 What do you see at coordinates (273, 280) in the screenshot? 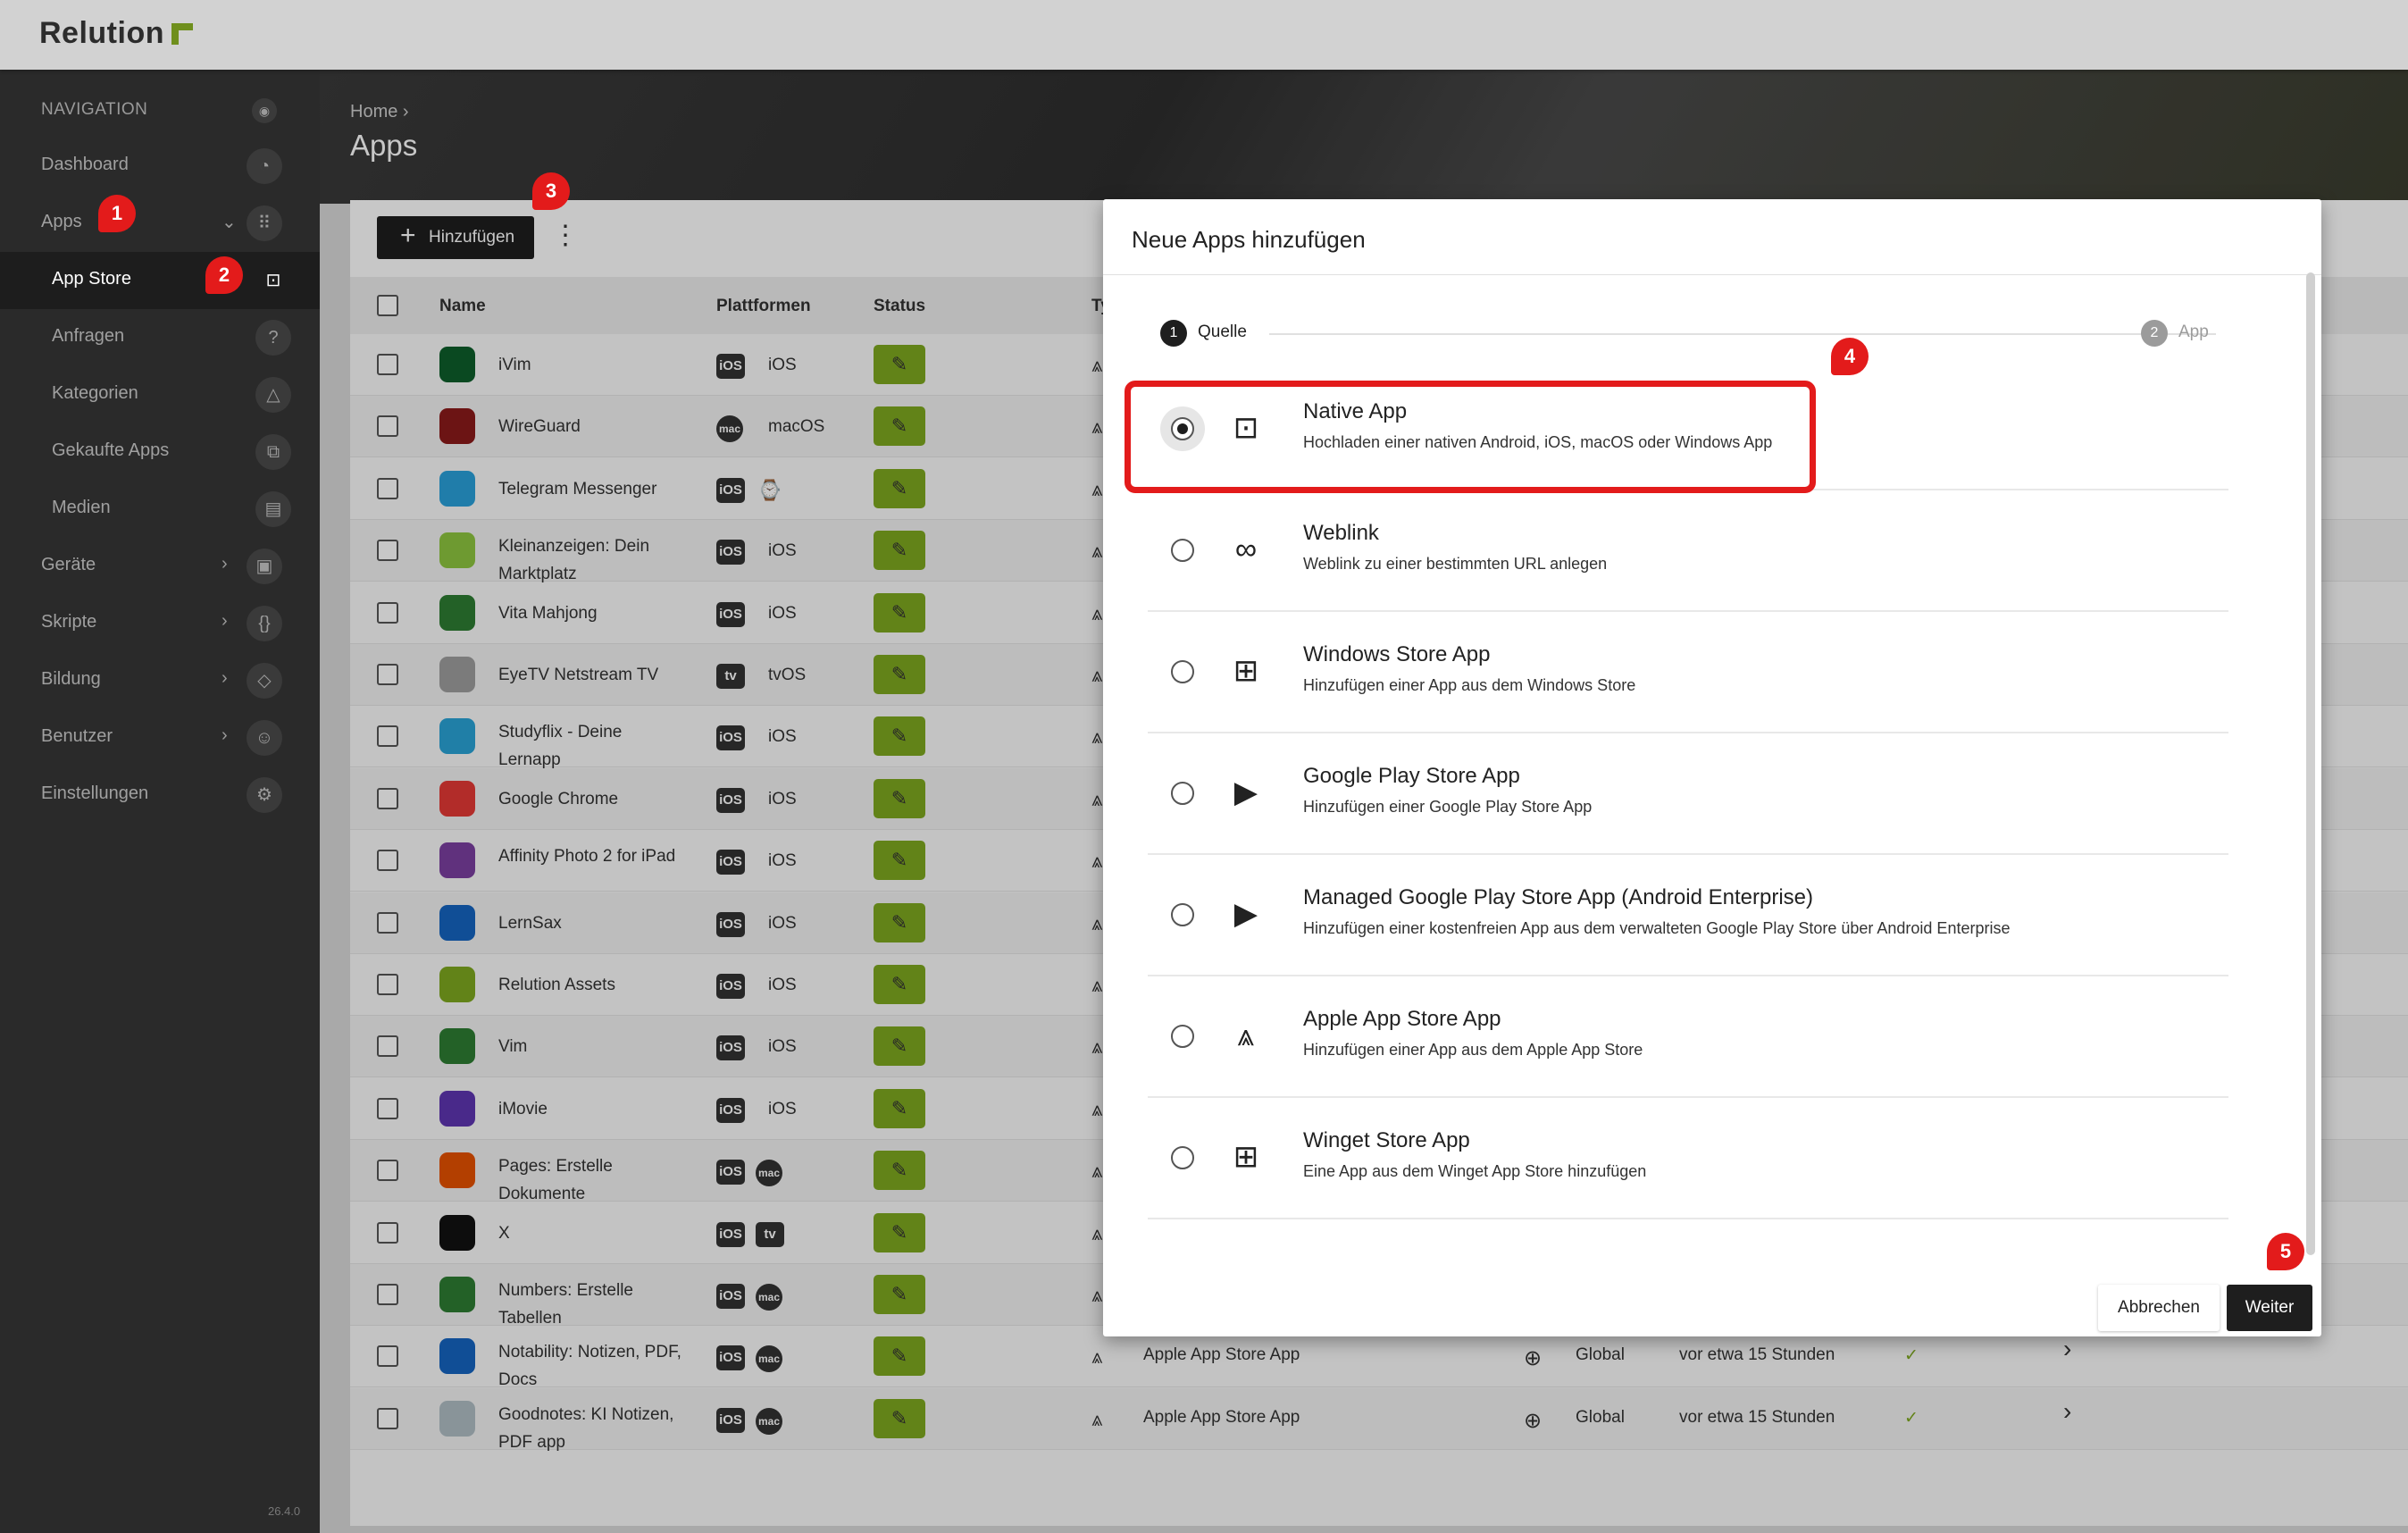
I see `store-icon: ⊡` at bounding box center [273, 280].